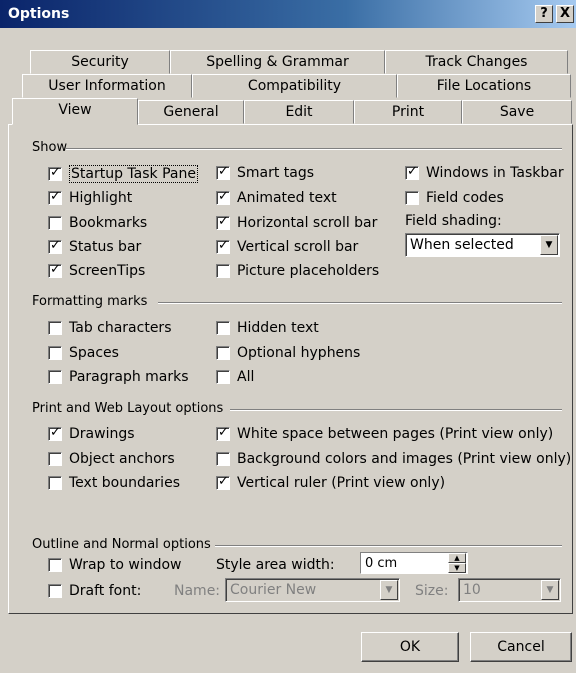 The width and height of the screenshot is (576, 673). Describe the element at coordinates (410, 647) in the screenshot. I see `ok-button: OK` at that location.